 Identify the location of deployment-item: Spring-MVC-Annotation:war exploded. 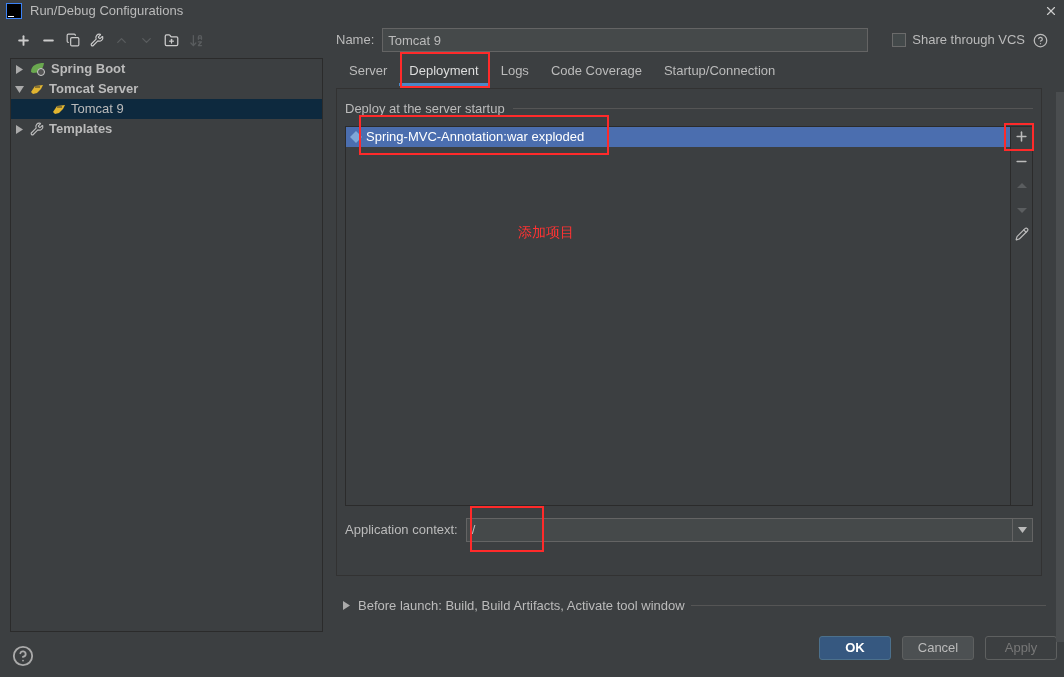
(678, 136).